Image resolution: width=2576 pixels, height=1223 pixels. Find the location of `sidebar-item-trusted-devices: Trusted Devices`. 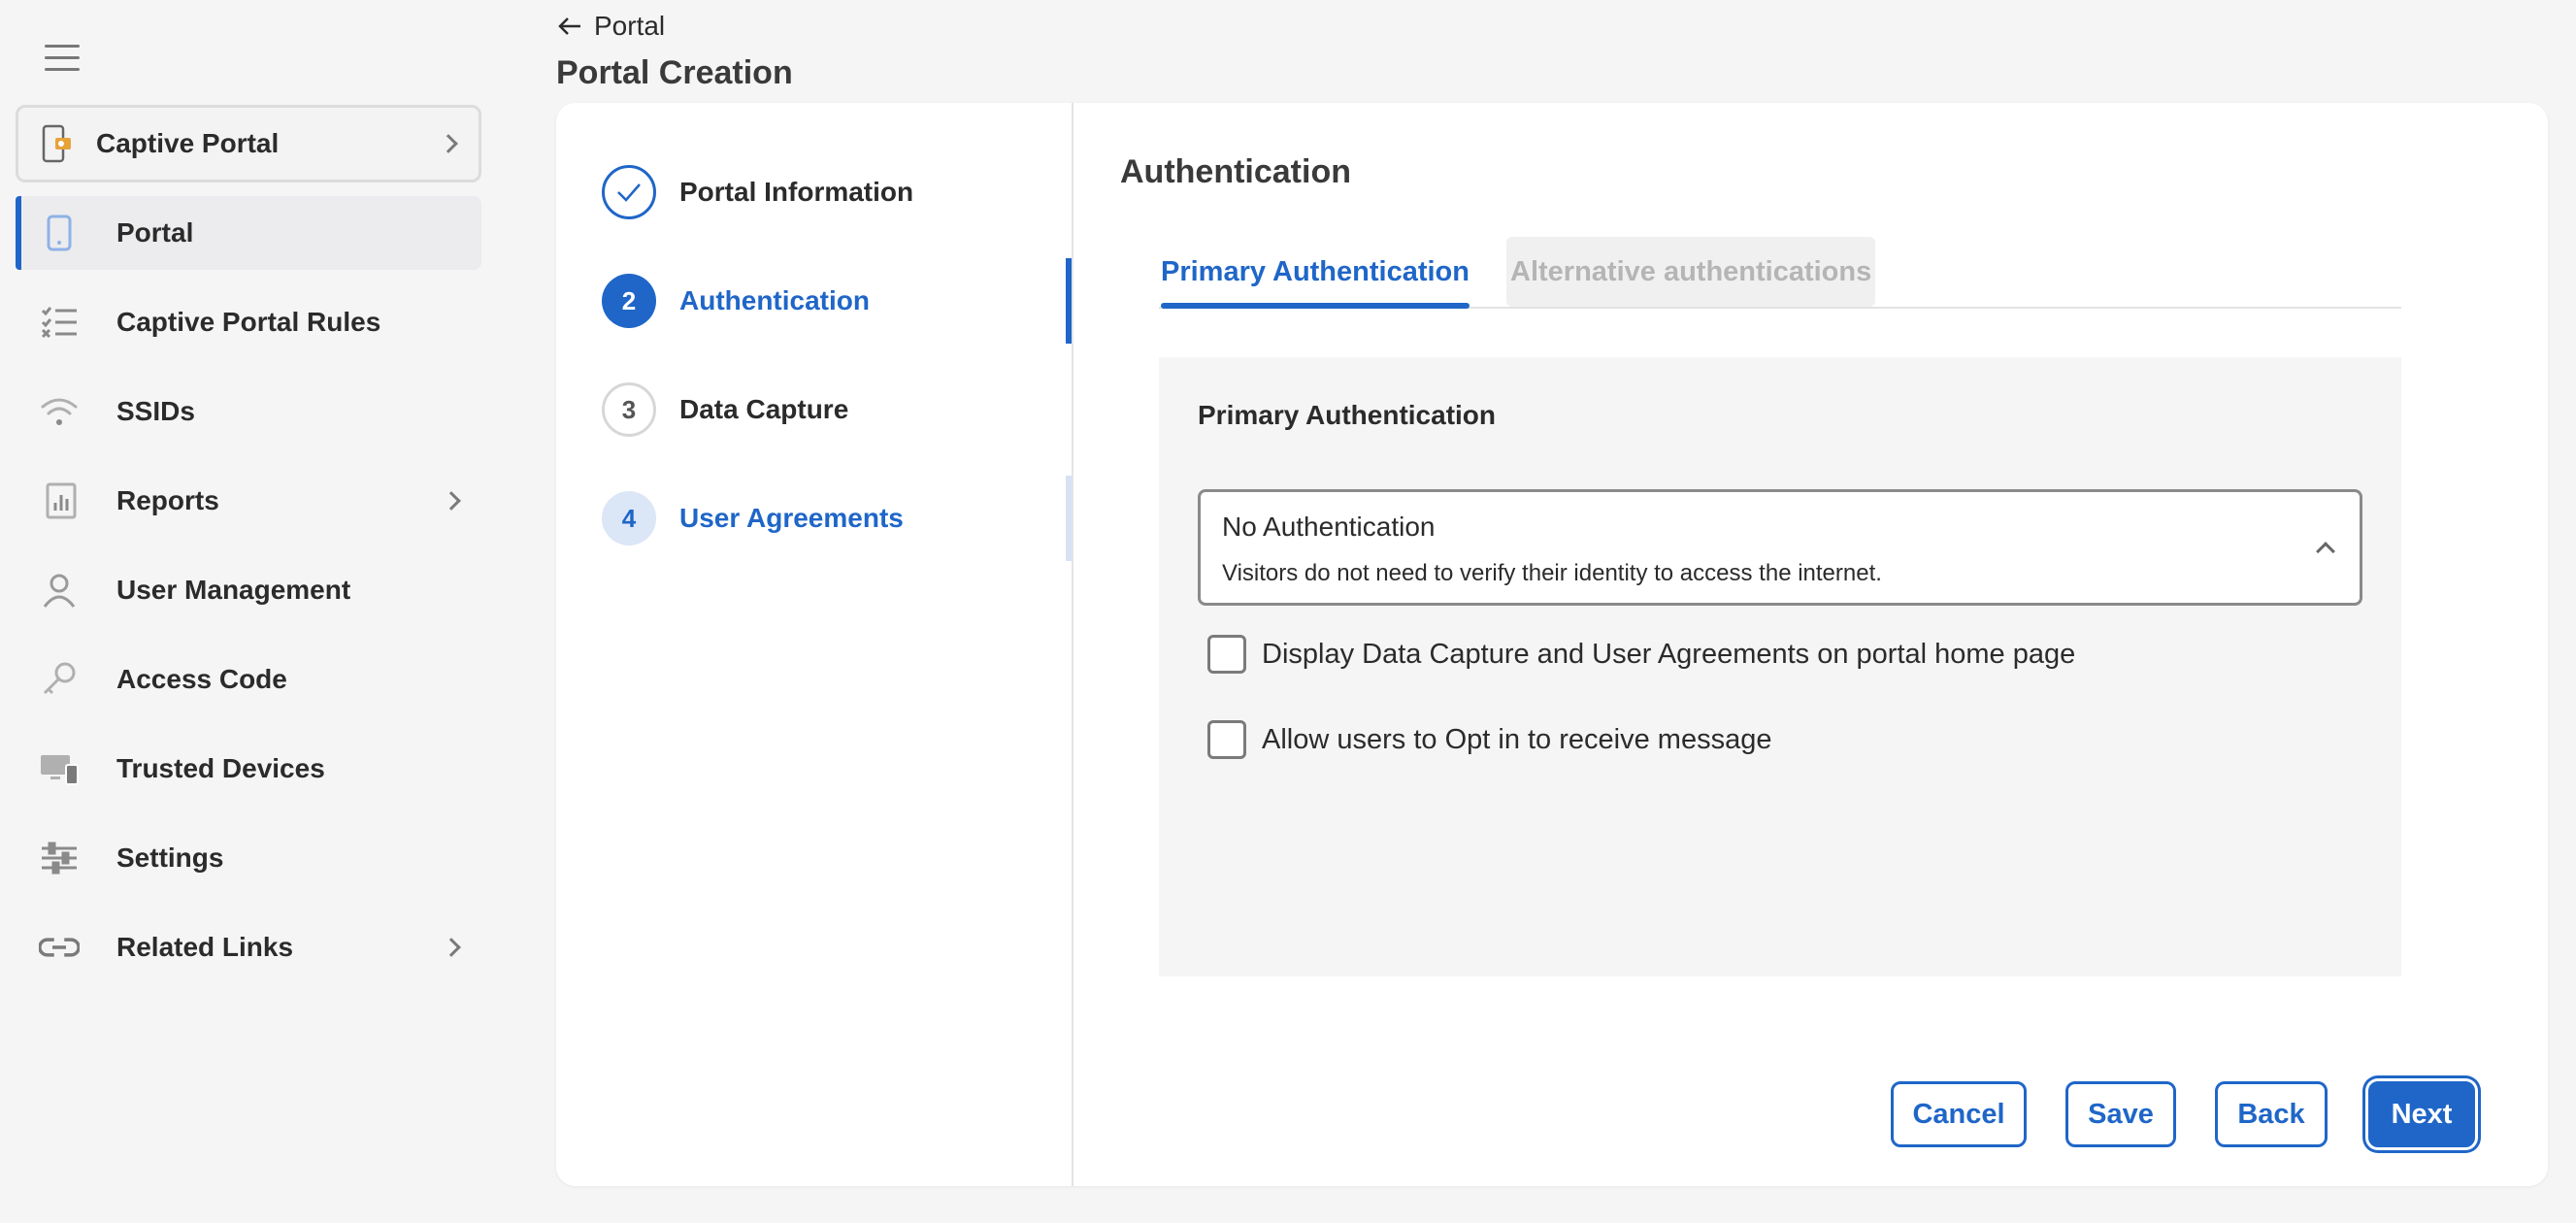

sidebar-item-trusted-devices: Trusted Devices is located at coordinates (248, 769).